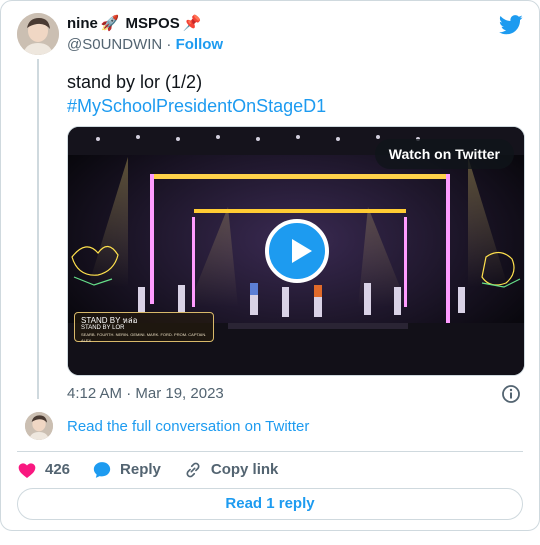 The width and height of the screenshot is (540, 545). What do you see at coordinates (27, 470) in the screenshot?
I see `heart-icon` at bounding box center [27, 470].